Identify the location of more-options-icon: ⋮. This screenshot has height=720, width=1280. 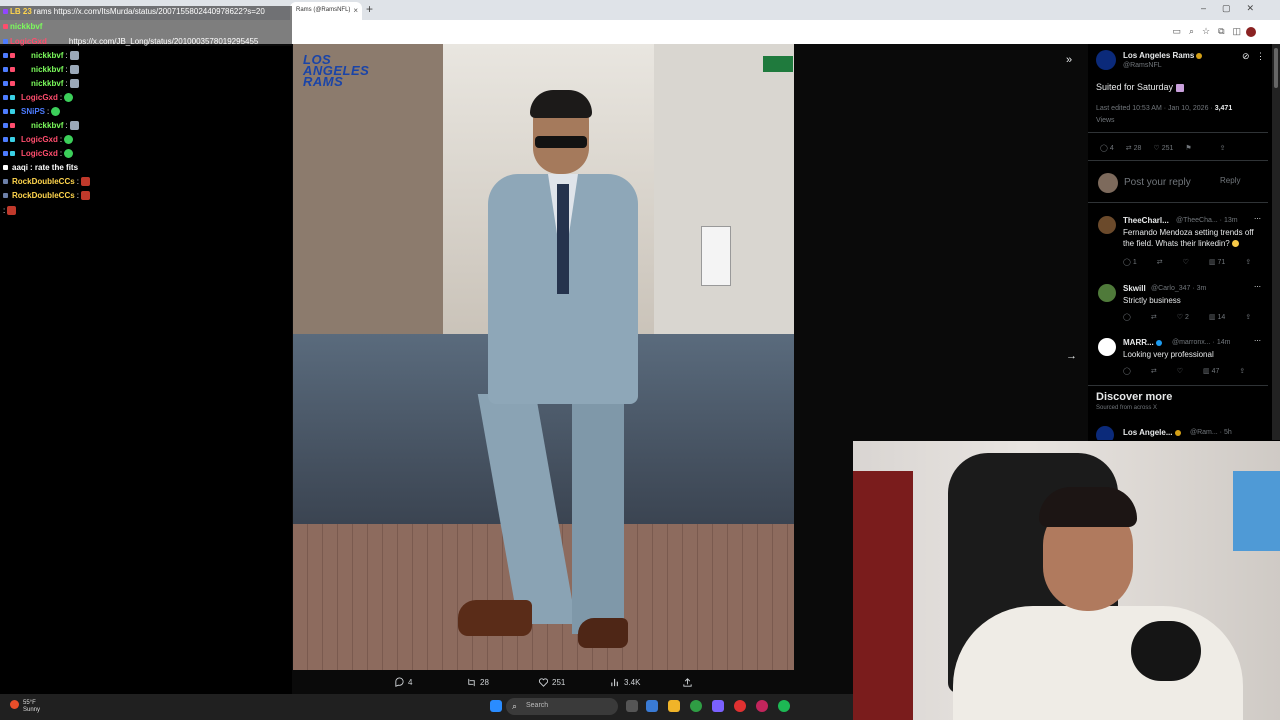
(1260, 56).